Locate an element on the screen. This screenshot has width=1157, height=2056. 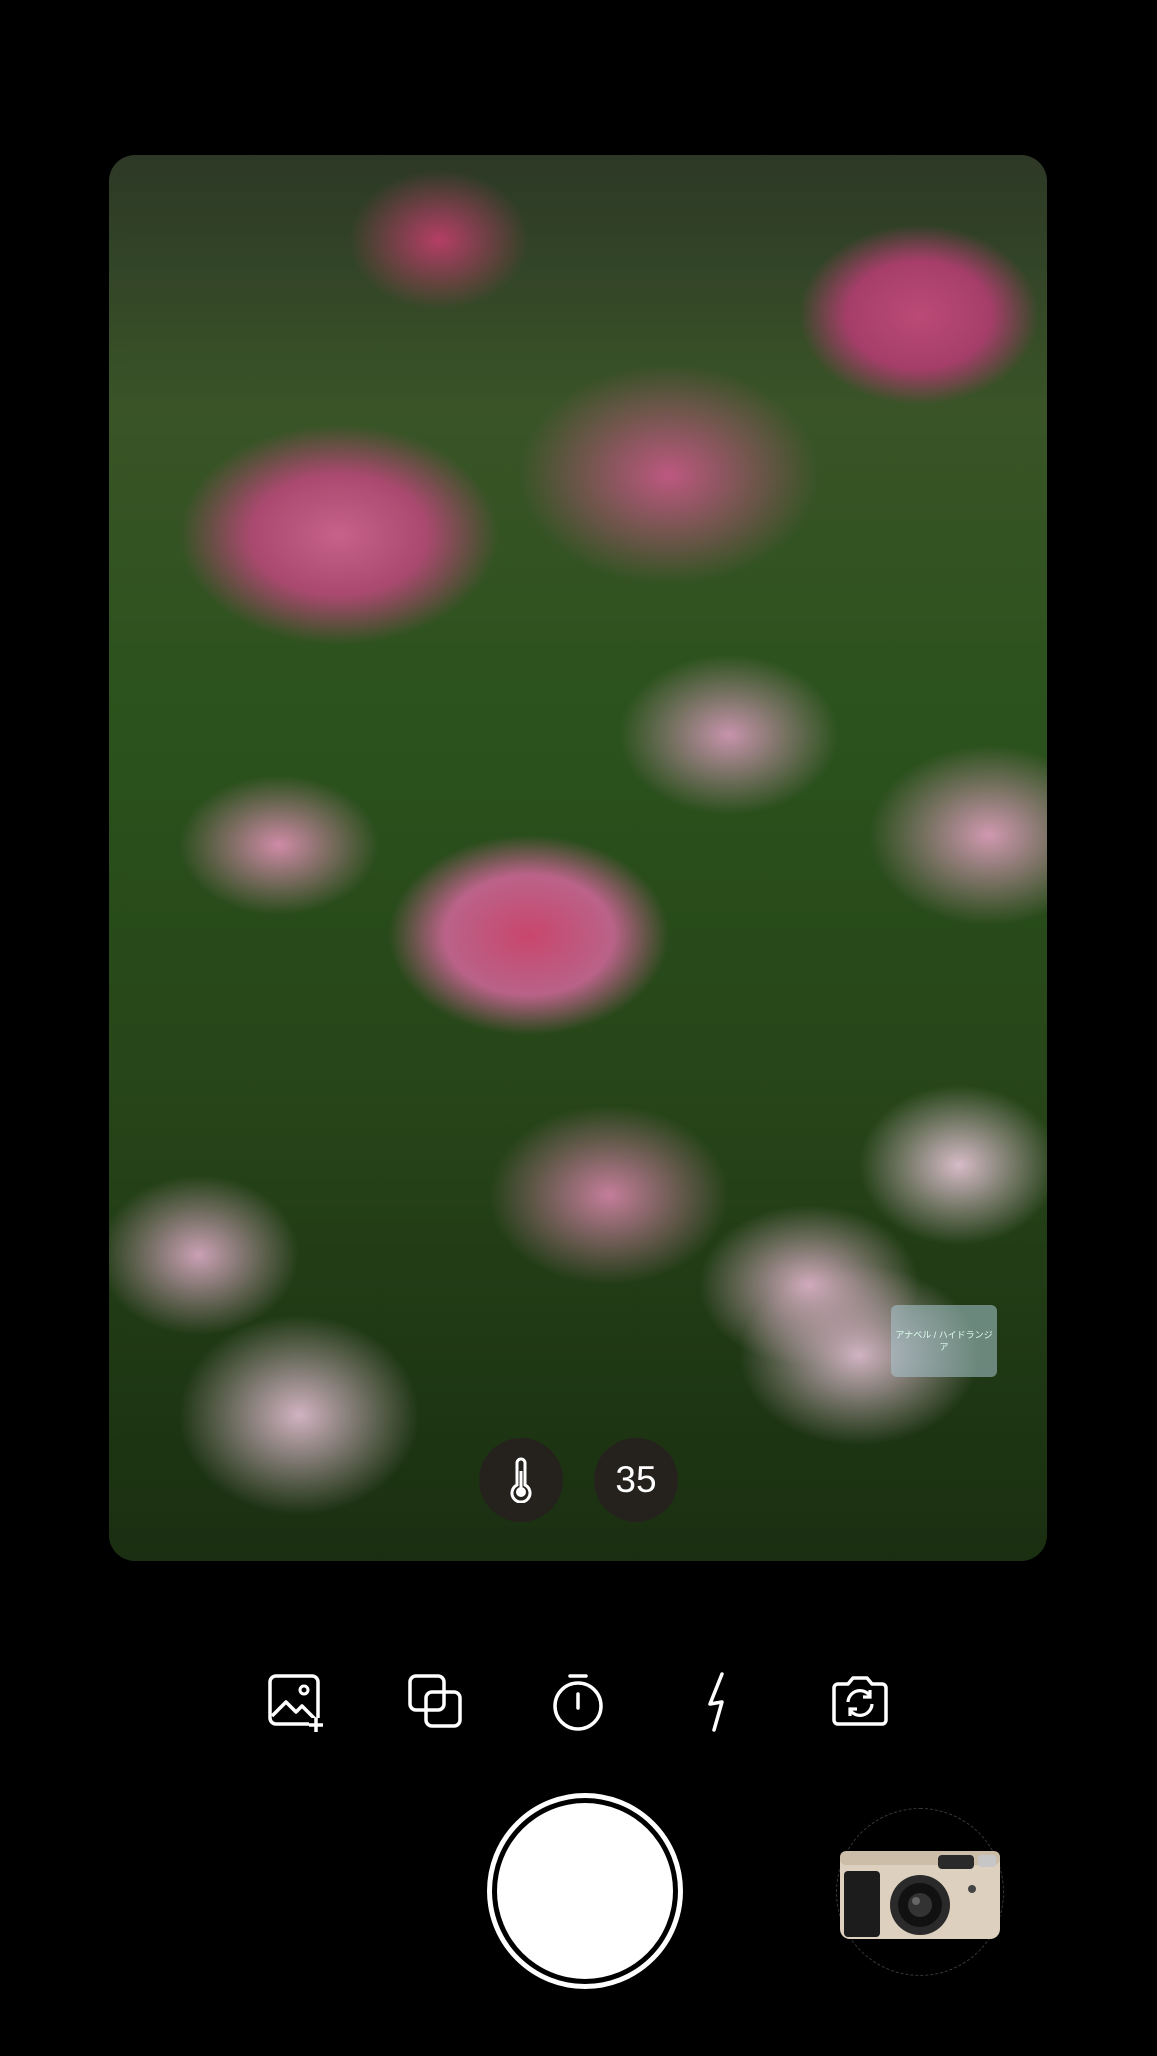
flash-button is located at coordinates (718, 1702).